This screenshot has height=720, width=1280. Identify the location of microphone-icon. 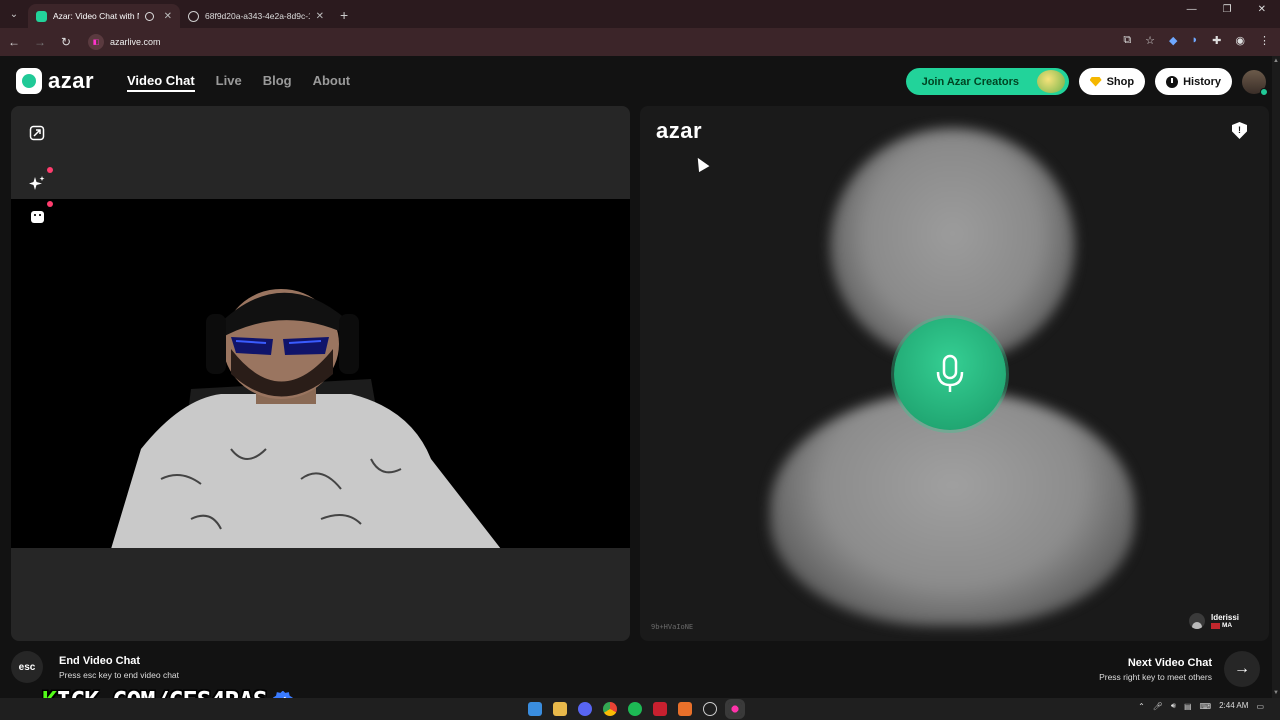
(950, 373).